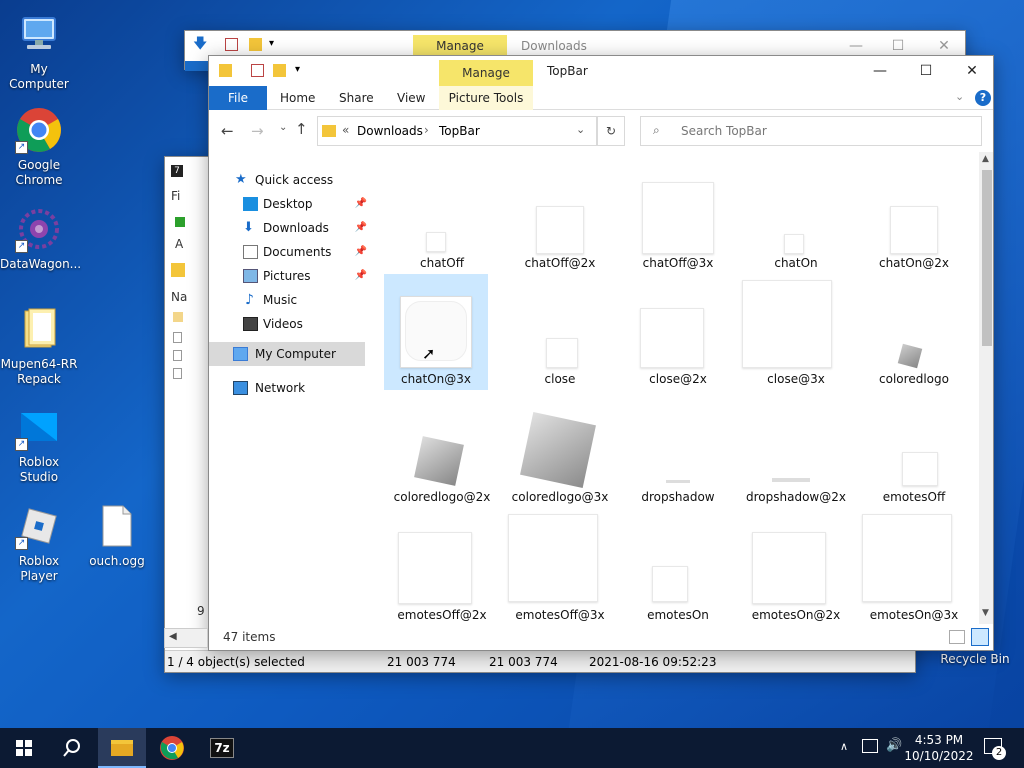 The width and height of the screenshot is (1024, 768). What do you see at coordinates (305, 204) in the screenshot?
I see `nav-desktop: Desktop 📌` at bounding box center [305, 204].